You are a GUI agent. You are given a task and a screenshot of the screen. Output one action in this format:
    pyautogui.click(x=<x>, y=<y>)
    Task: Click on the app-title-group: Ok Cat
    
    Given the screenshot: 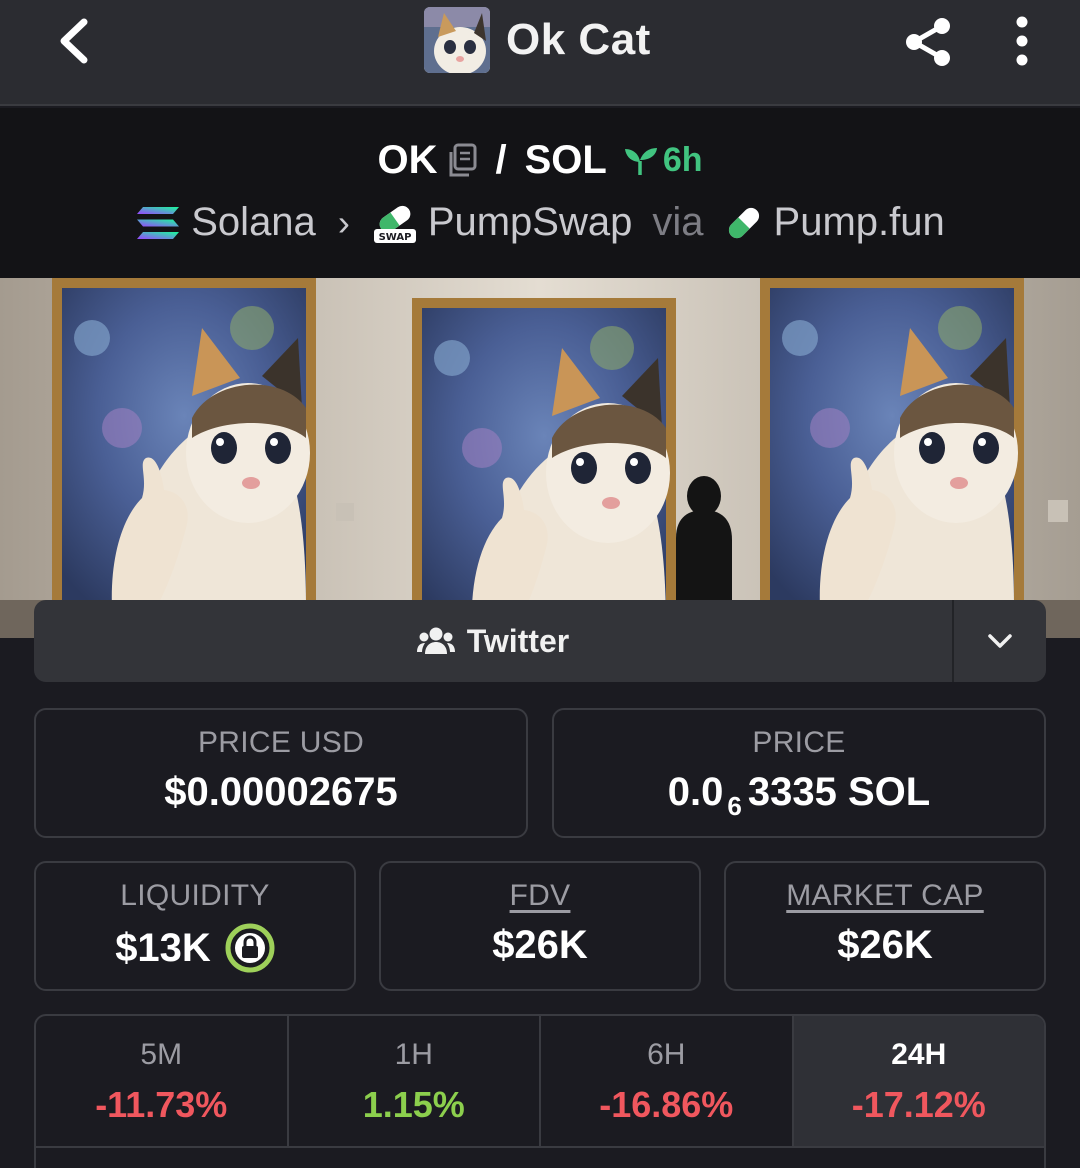 What is the action you would take?
    pyautogui.click(x=537, y=40)
    